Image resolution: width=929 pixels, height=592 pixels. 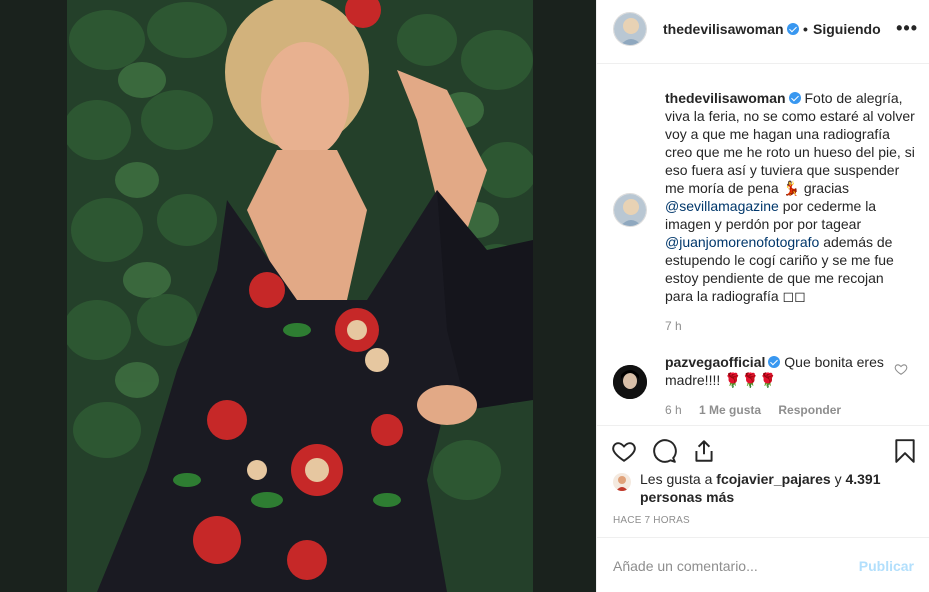 I want to click on commenter-avatar, so click(x=630, y=382).